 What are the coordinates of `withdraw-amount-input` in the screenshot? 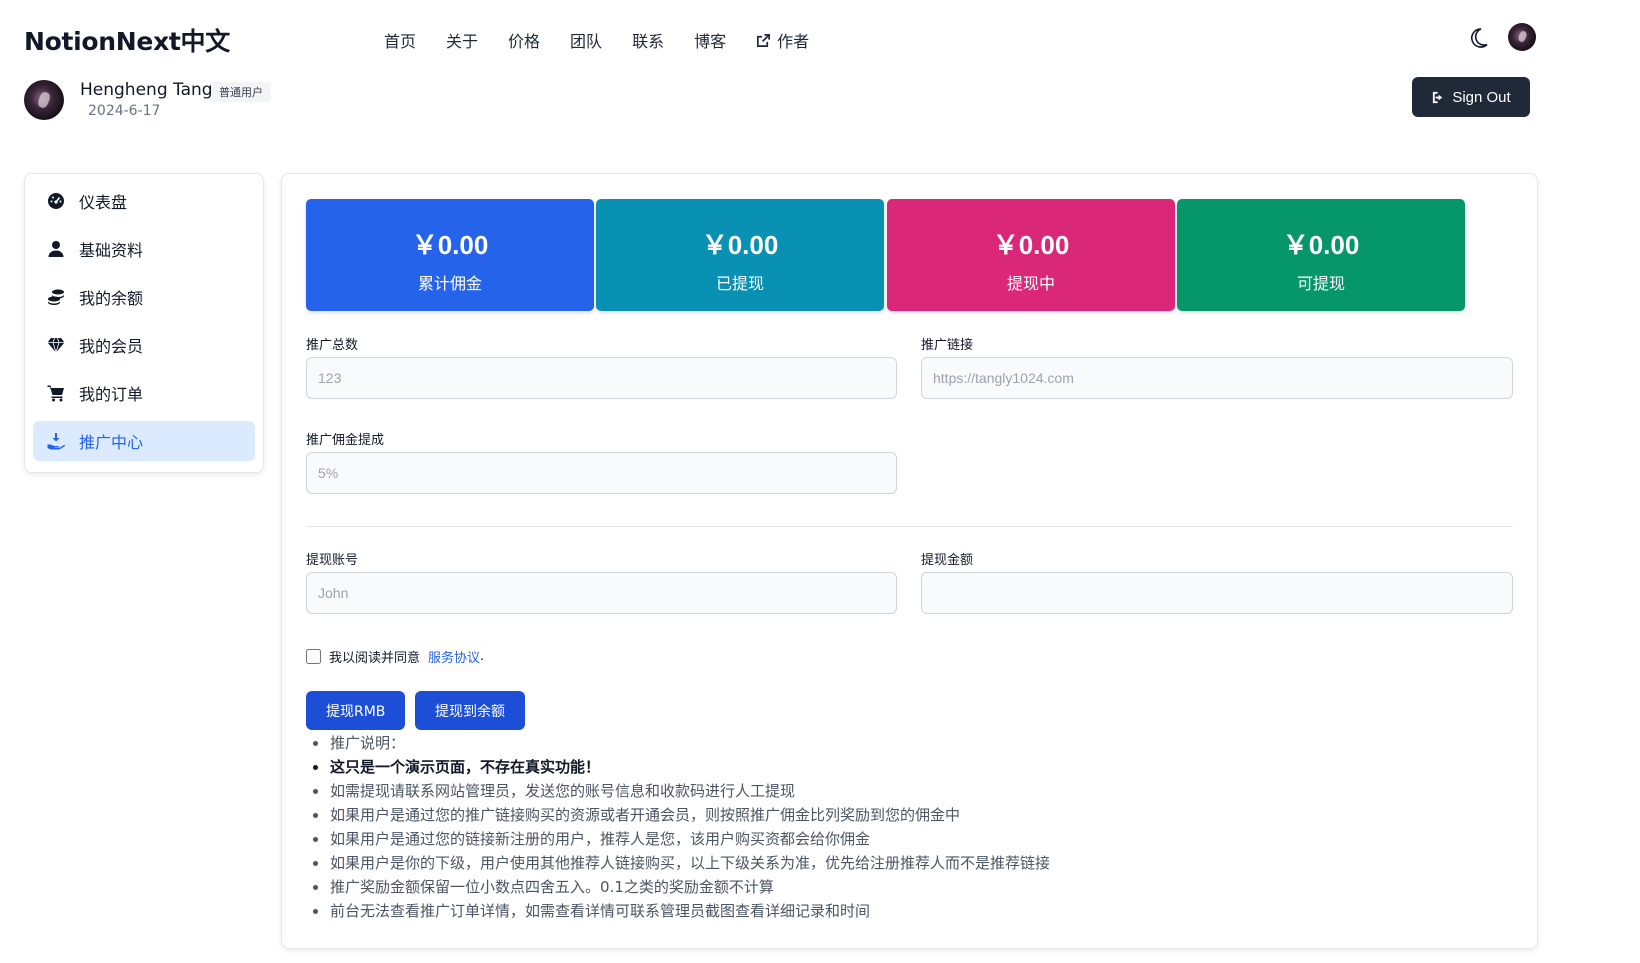 It's located at (1217, 593).